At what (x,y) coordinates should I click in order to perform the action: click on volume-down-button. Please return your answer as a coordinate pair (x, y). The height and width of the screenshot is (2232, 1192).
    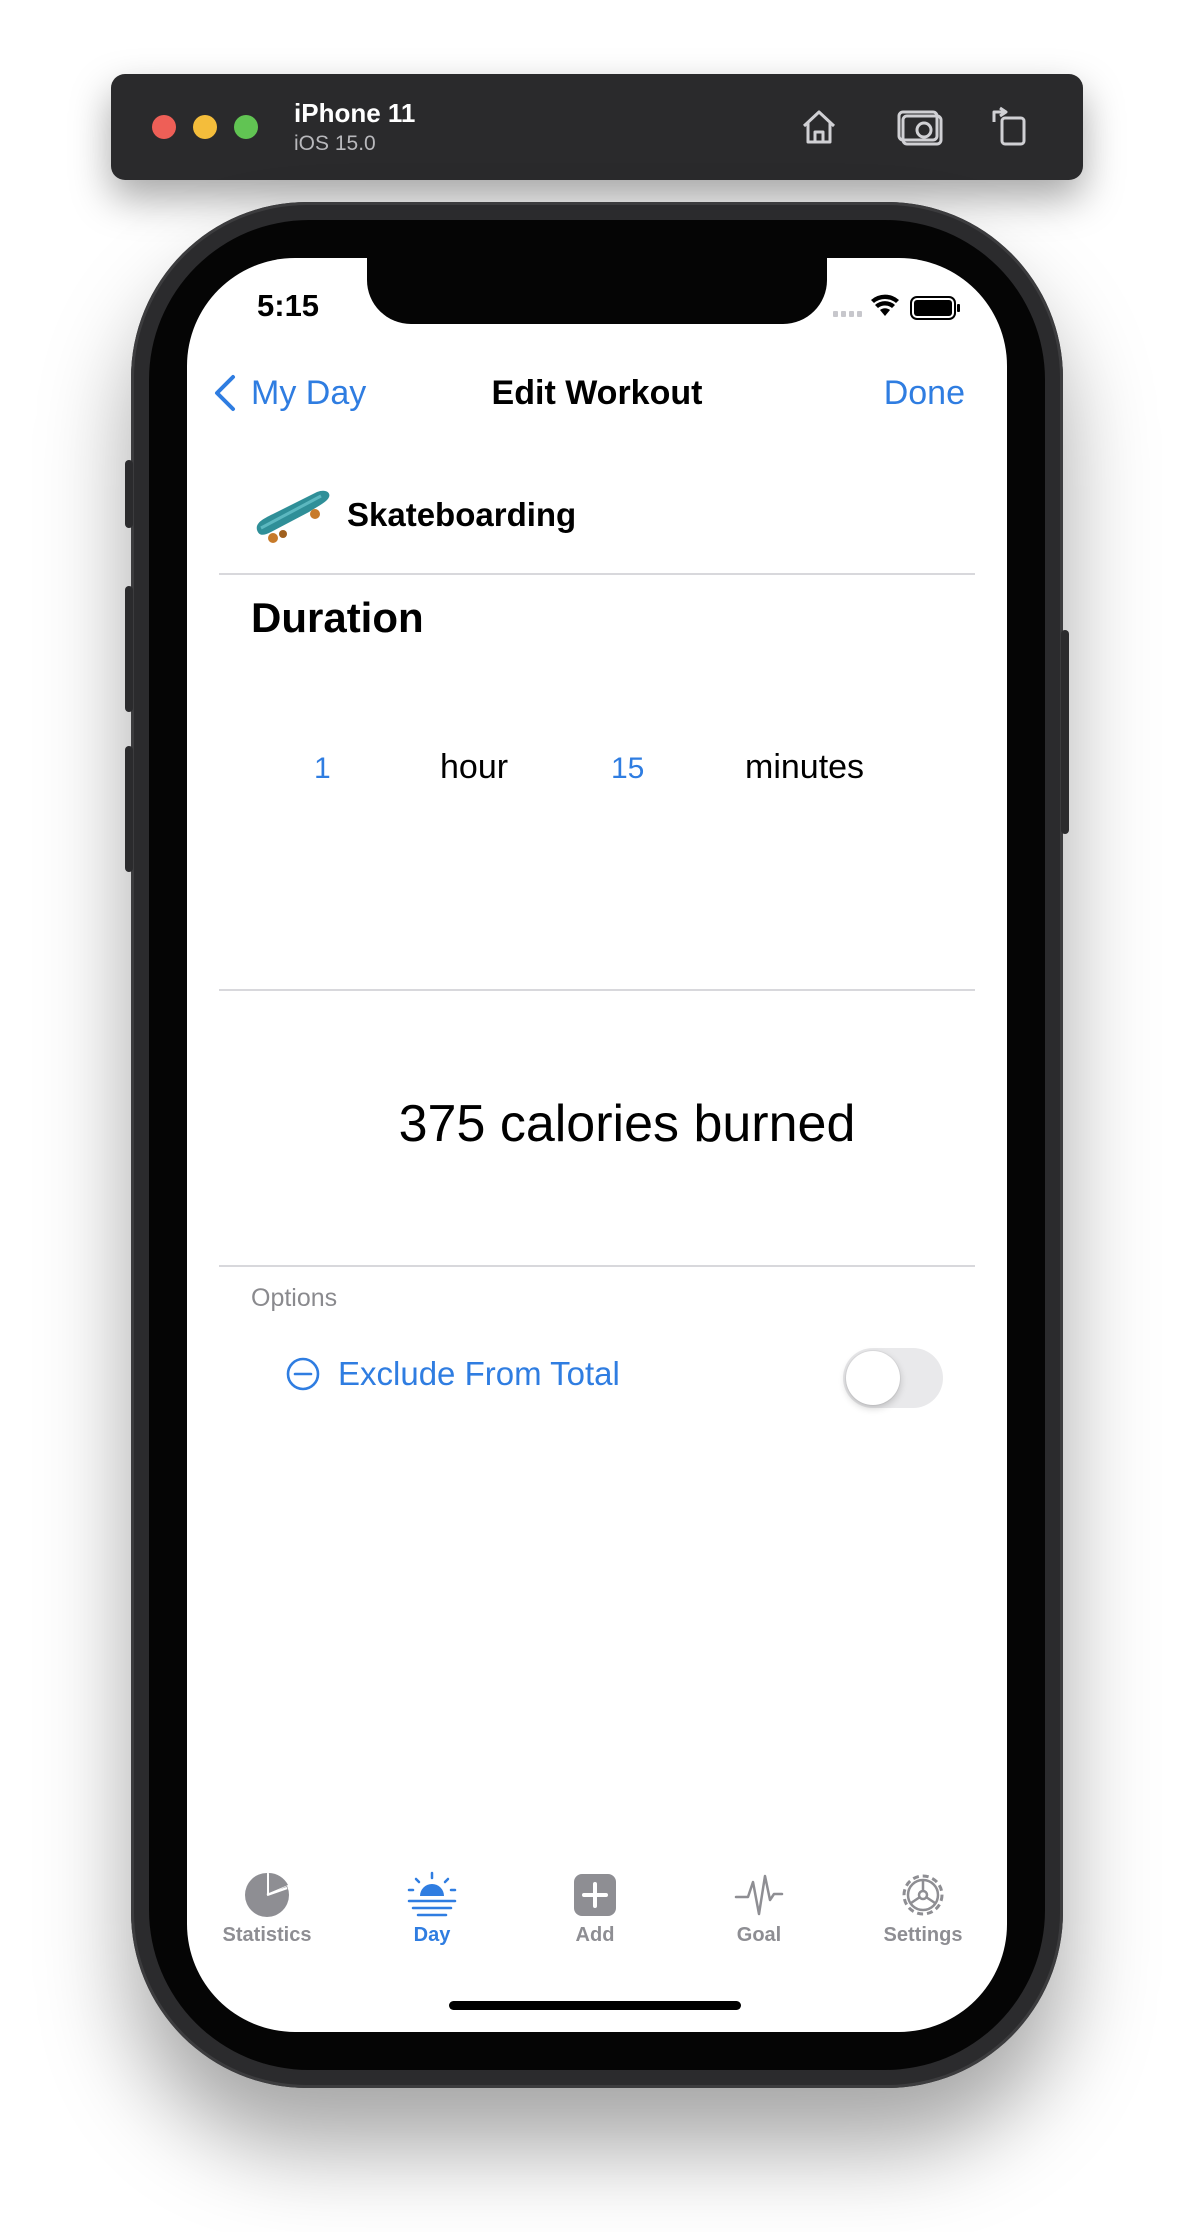
    Looking at the image, I should click on (129, 809).